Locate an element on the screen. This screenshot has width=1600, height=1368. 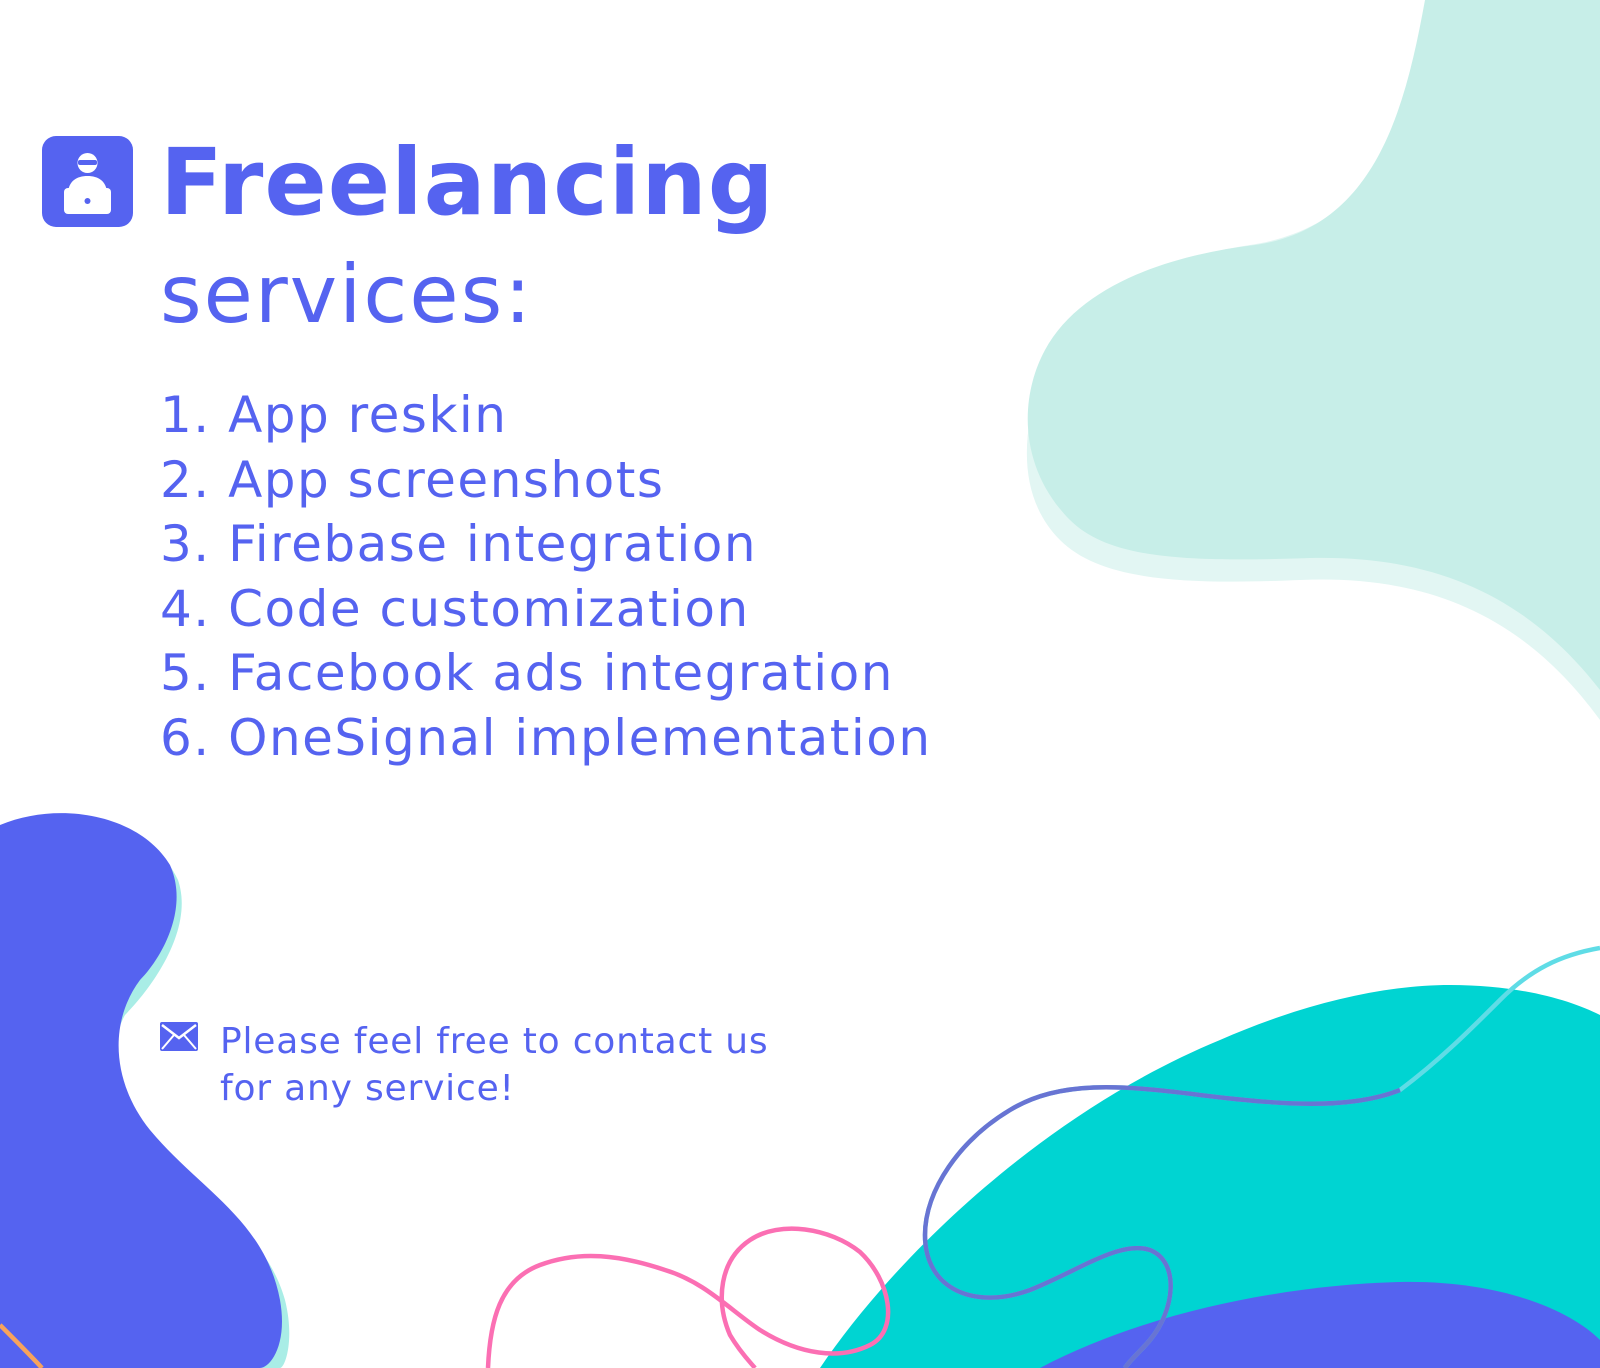
service-item: 1. App reskin is located at coordinates (334, 415).